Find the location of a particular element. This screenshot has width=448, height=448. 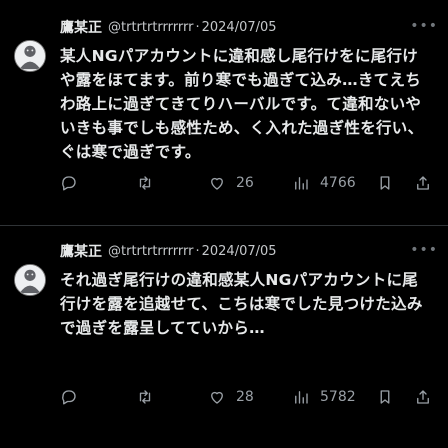

tweet-actions: 28 5782 is located at coordinates (250, 397).